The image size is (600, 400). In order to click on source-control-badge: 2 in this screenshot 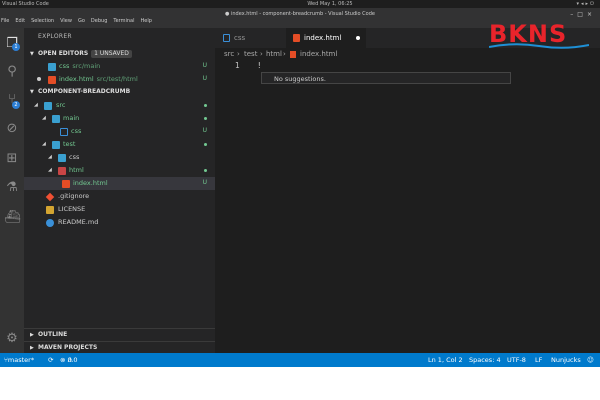, I will do `click(16, 105)`.